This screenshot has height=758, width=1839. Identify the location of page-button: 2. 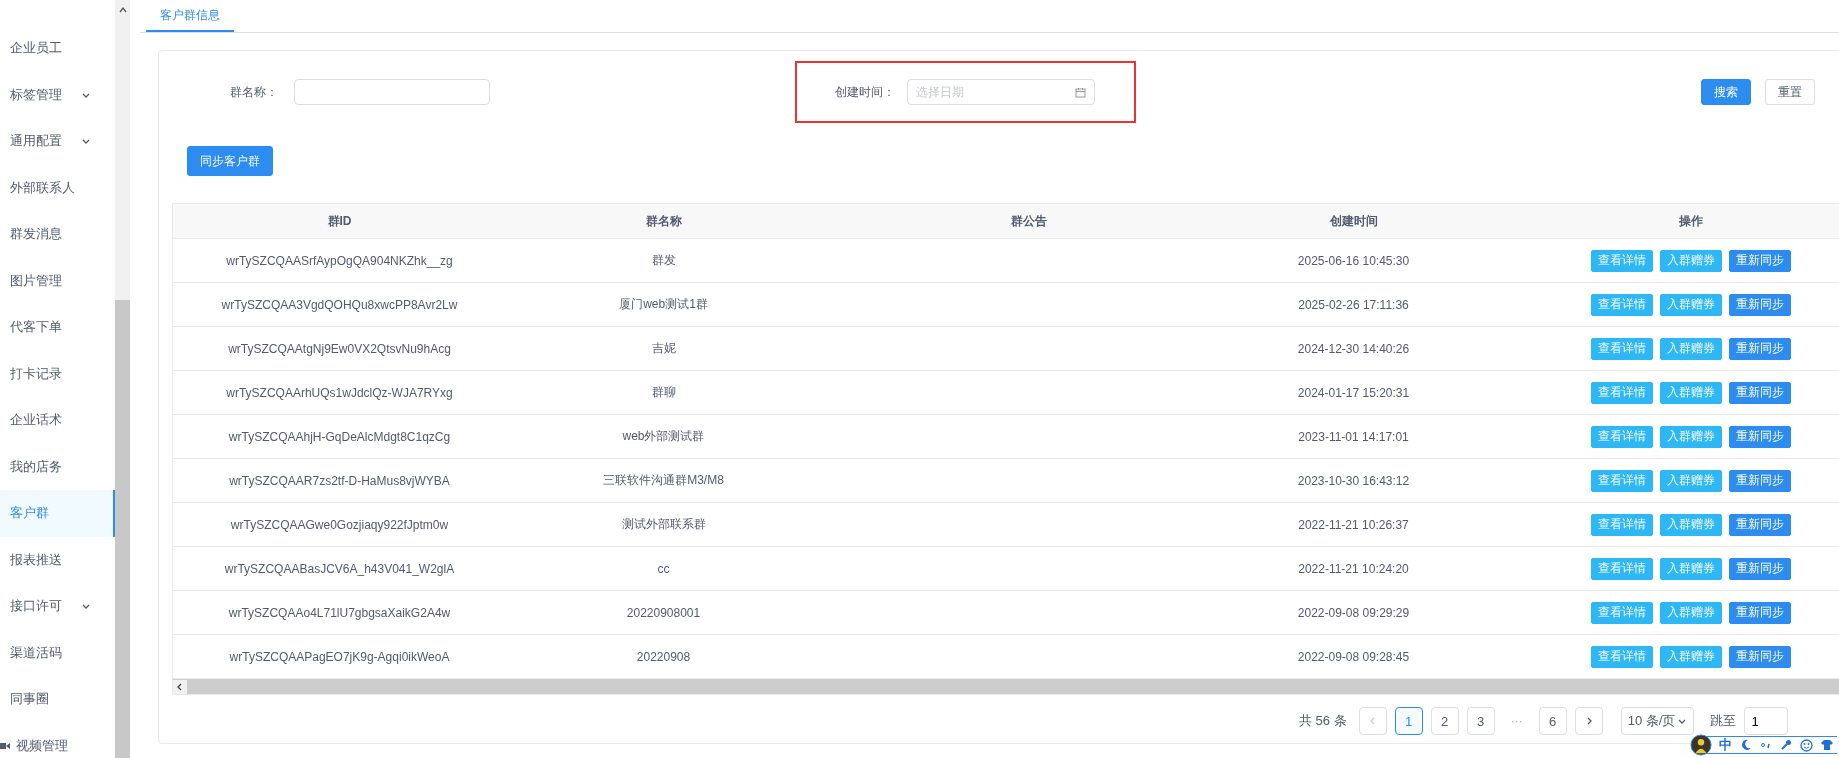
(1444, 721).